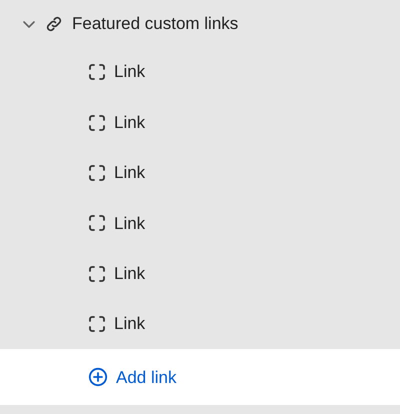  I want to click on add-link-button: Add link, so click(146, 377).